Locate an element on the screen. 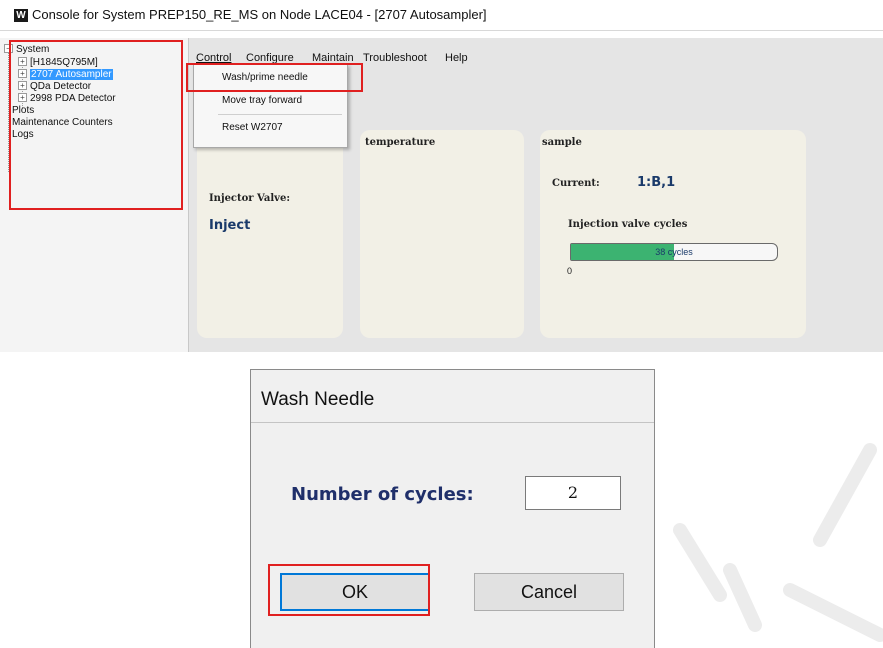 The image size is (883, 648). temperature-panel is located at coordinates (442, 234).